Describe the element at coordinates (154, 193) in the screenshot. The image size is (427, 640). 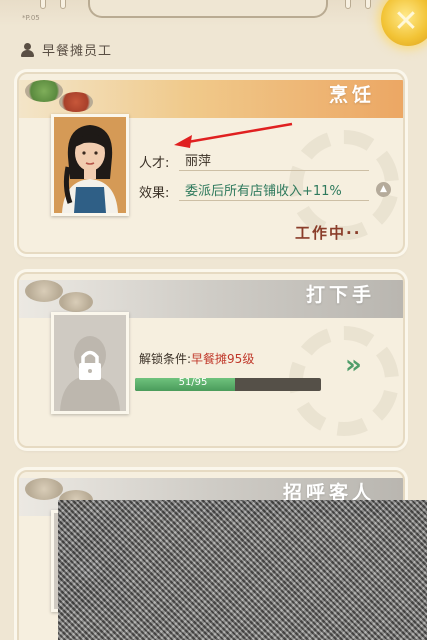
I see `effect-label: 效果:` at that location.